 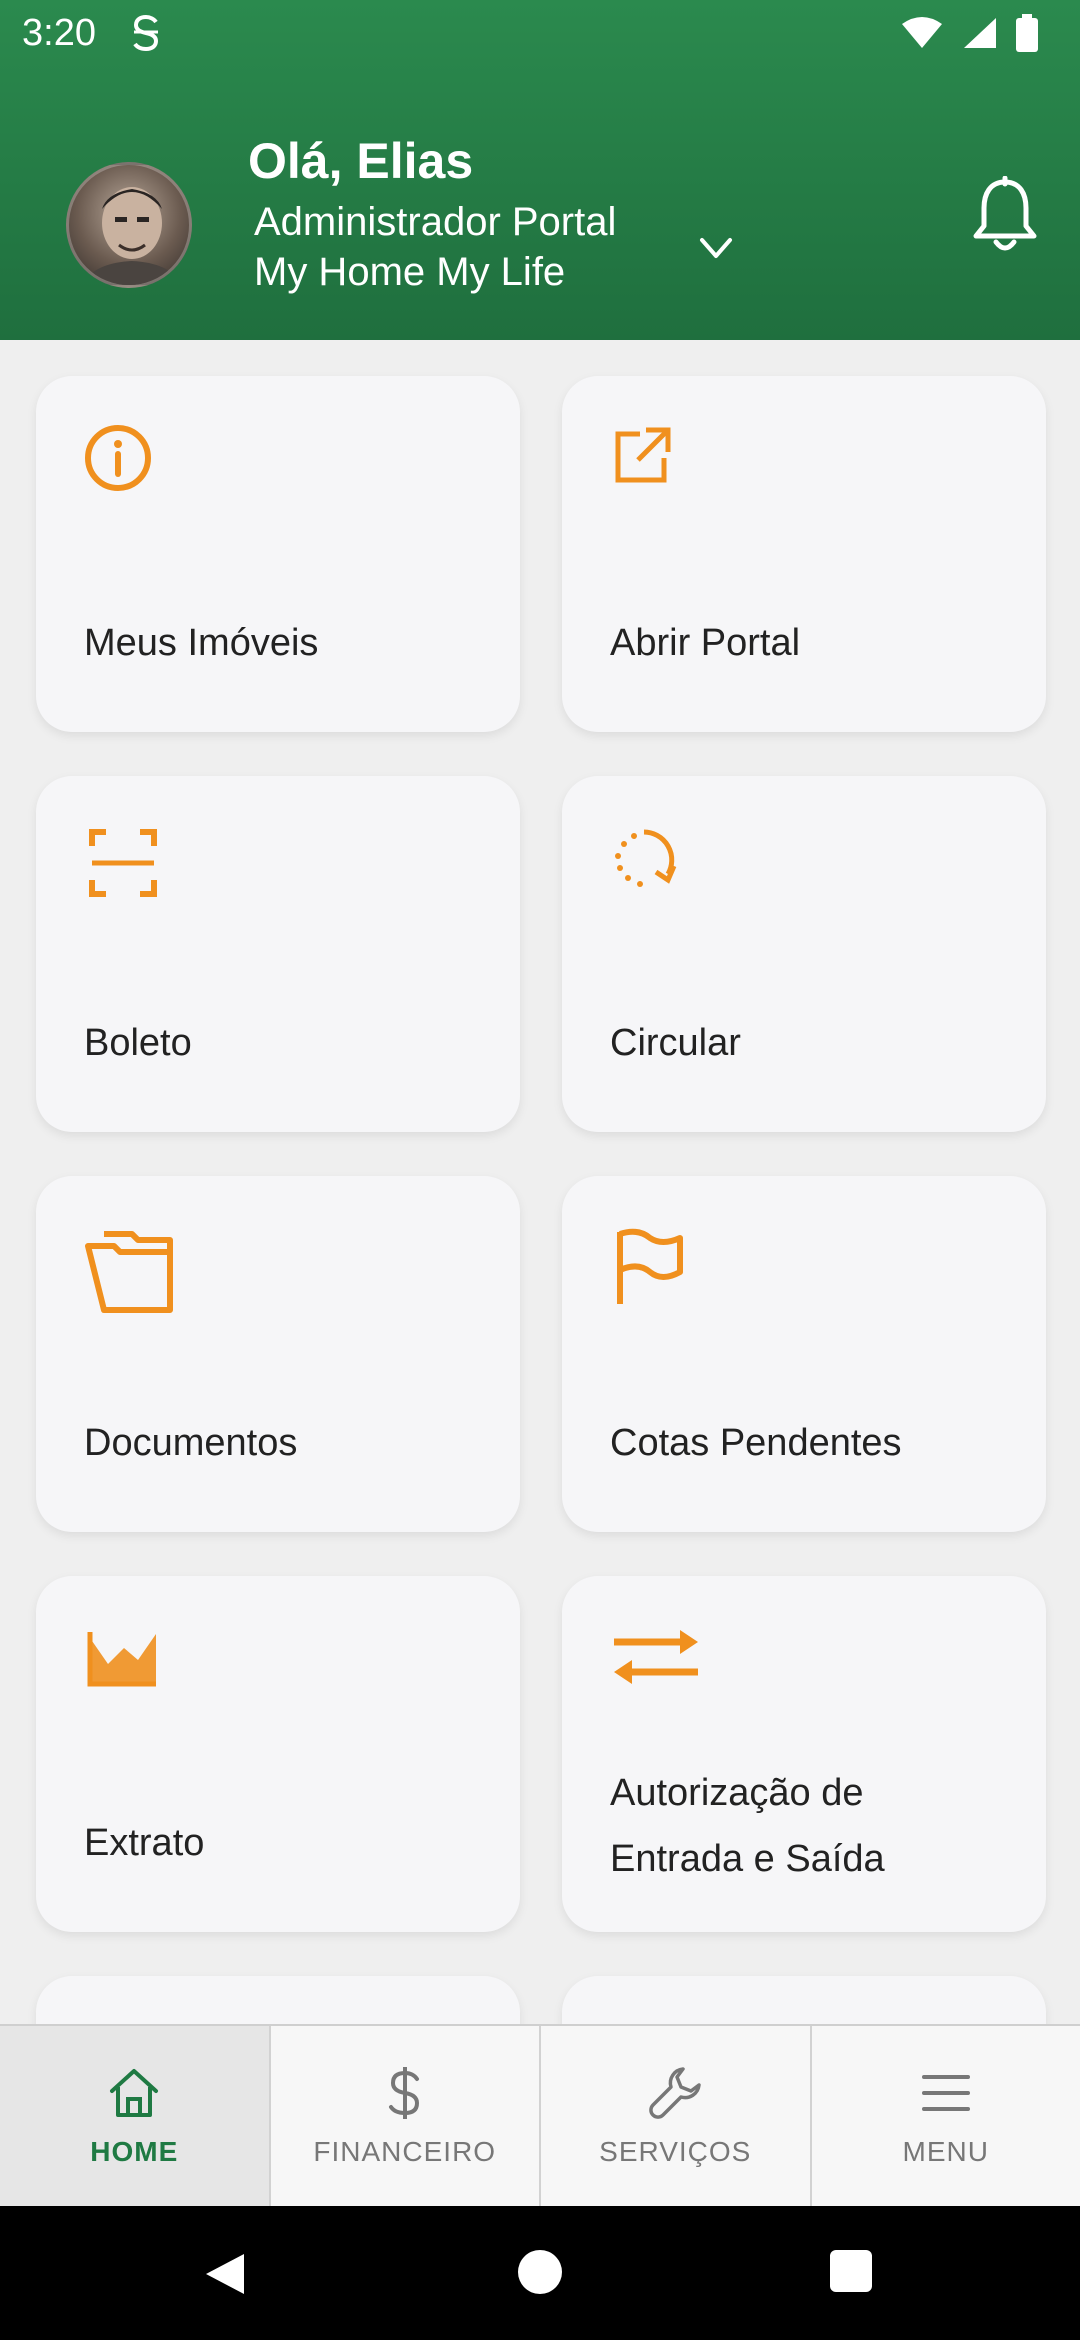 I want to click on nav-label: SERVIÇOS, so click(x=675, y=2151).